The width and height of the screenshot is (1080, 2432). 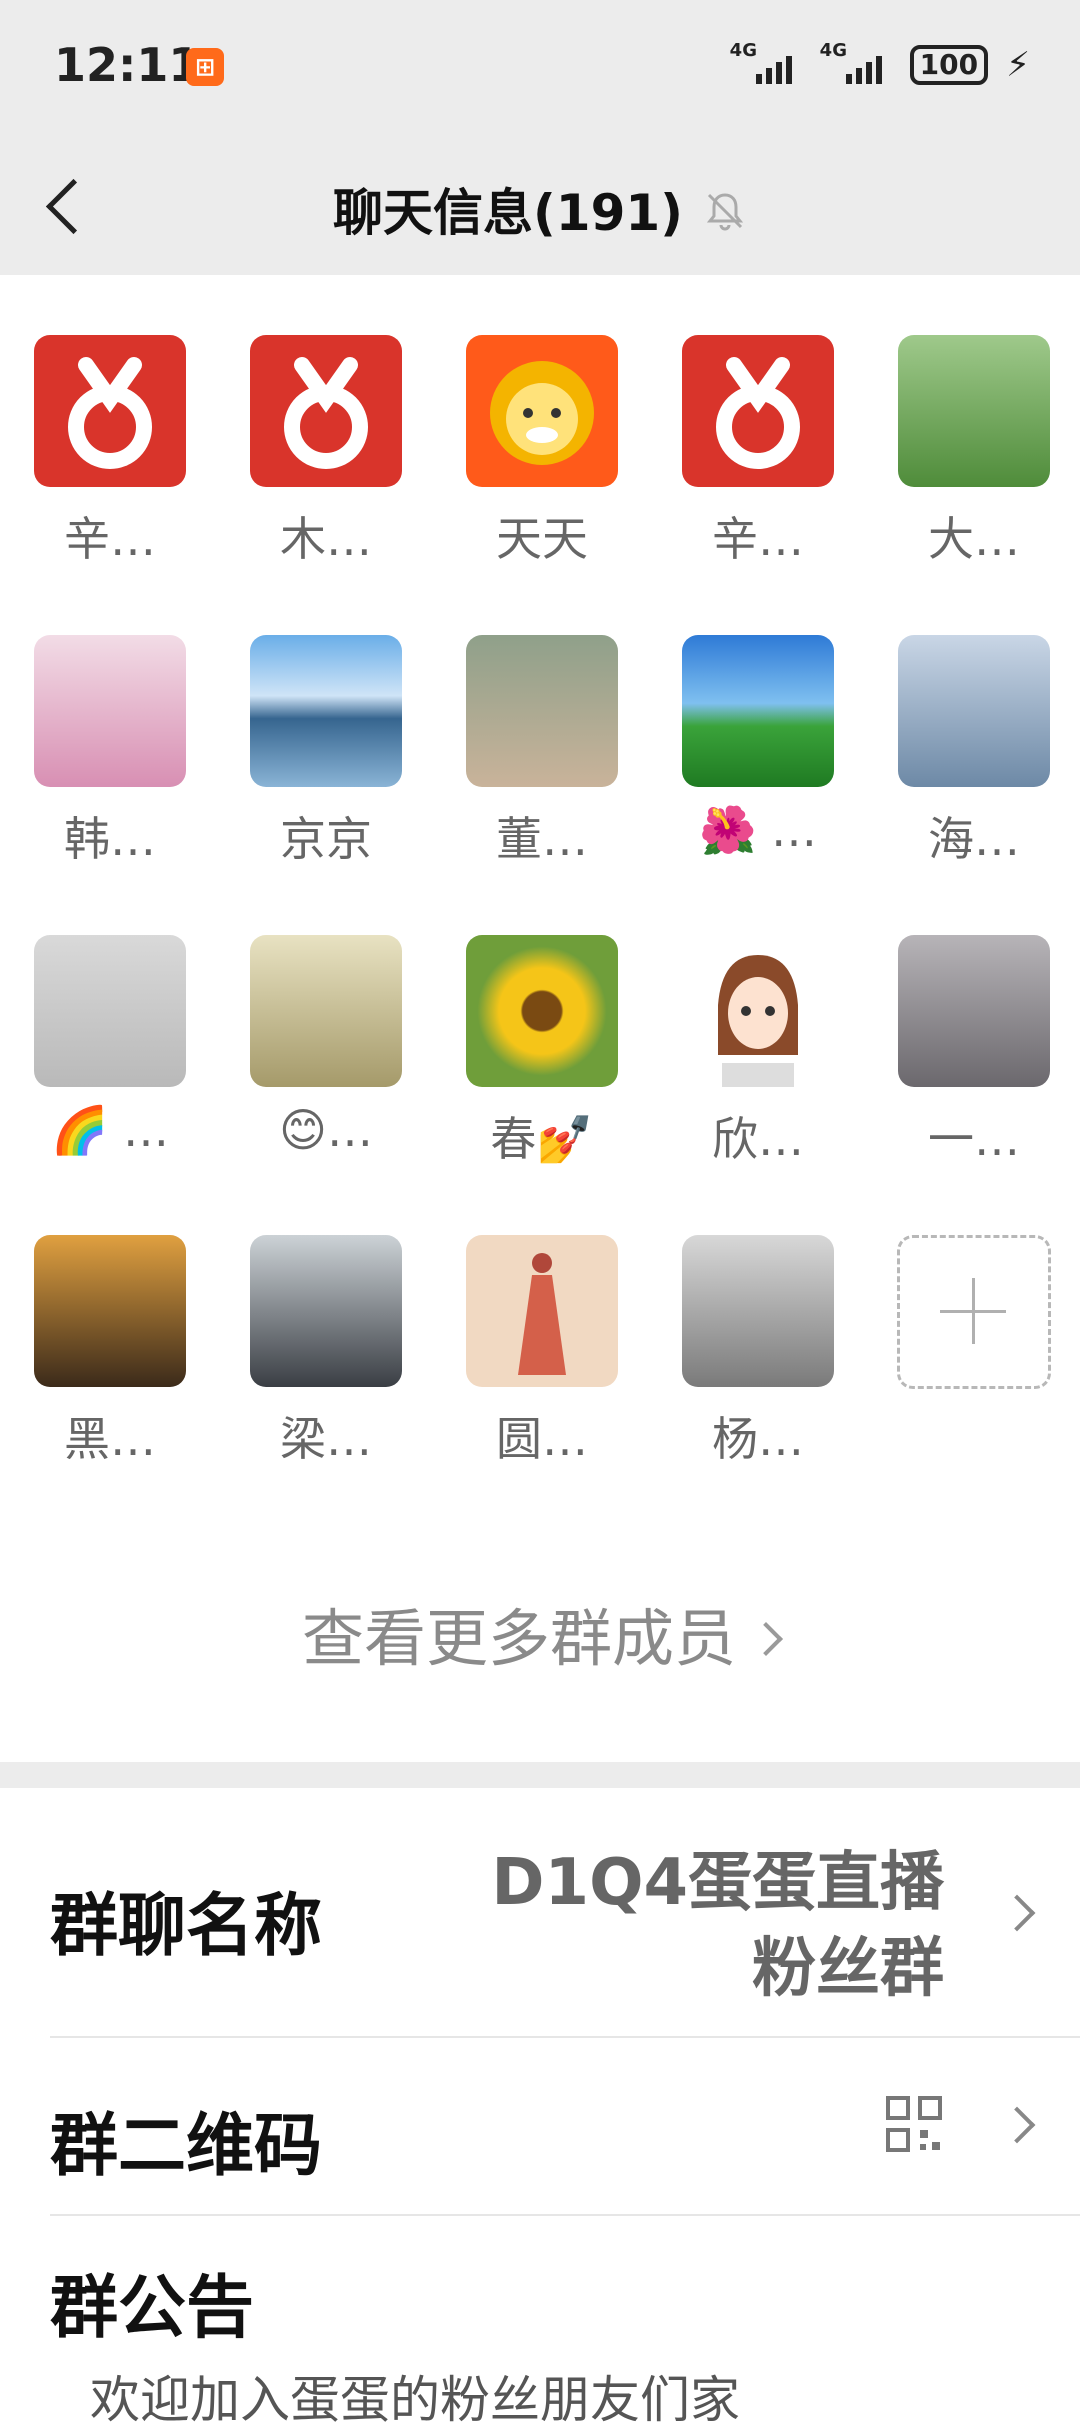 I want to click on group-notice-row: 群公告, so click(x=540, y=2302).